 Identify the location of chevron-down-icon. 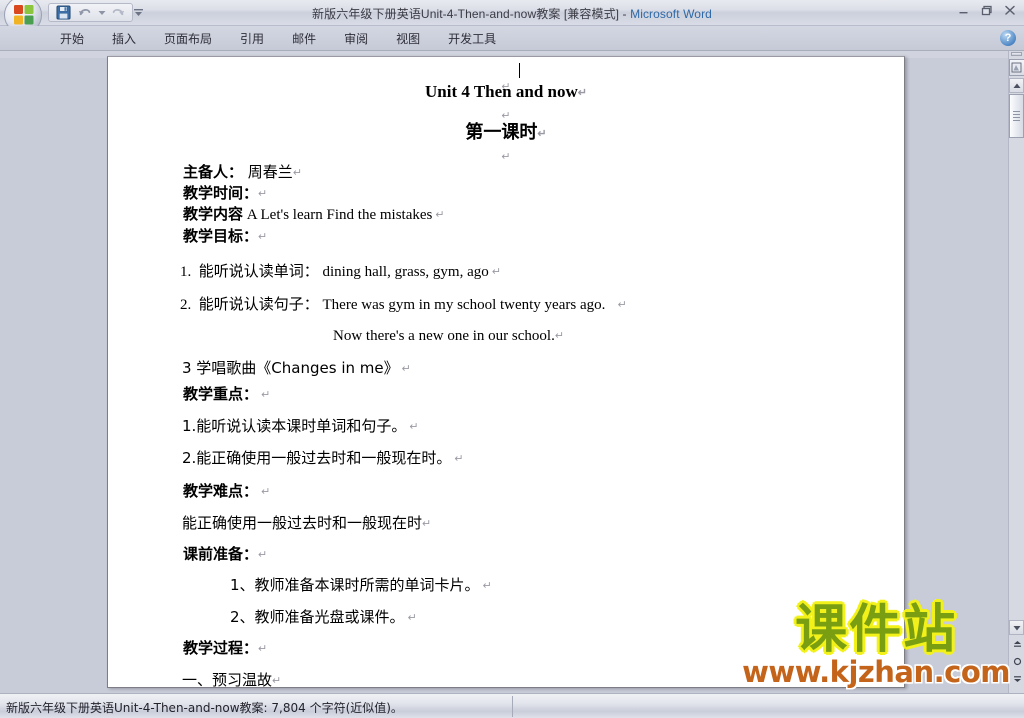
(1016, 627).